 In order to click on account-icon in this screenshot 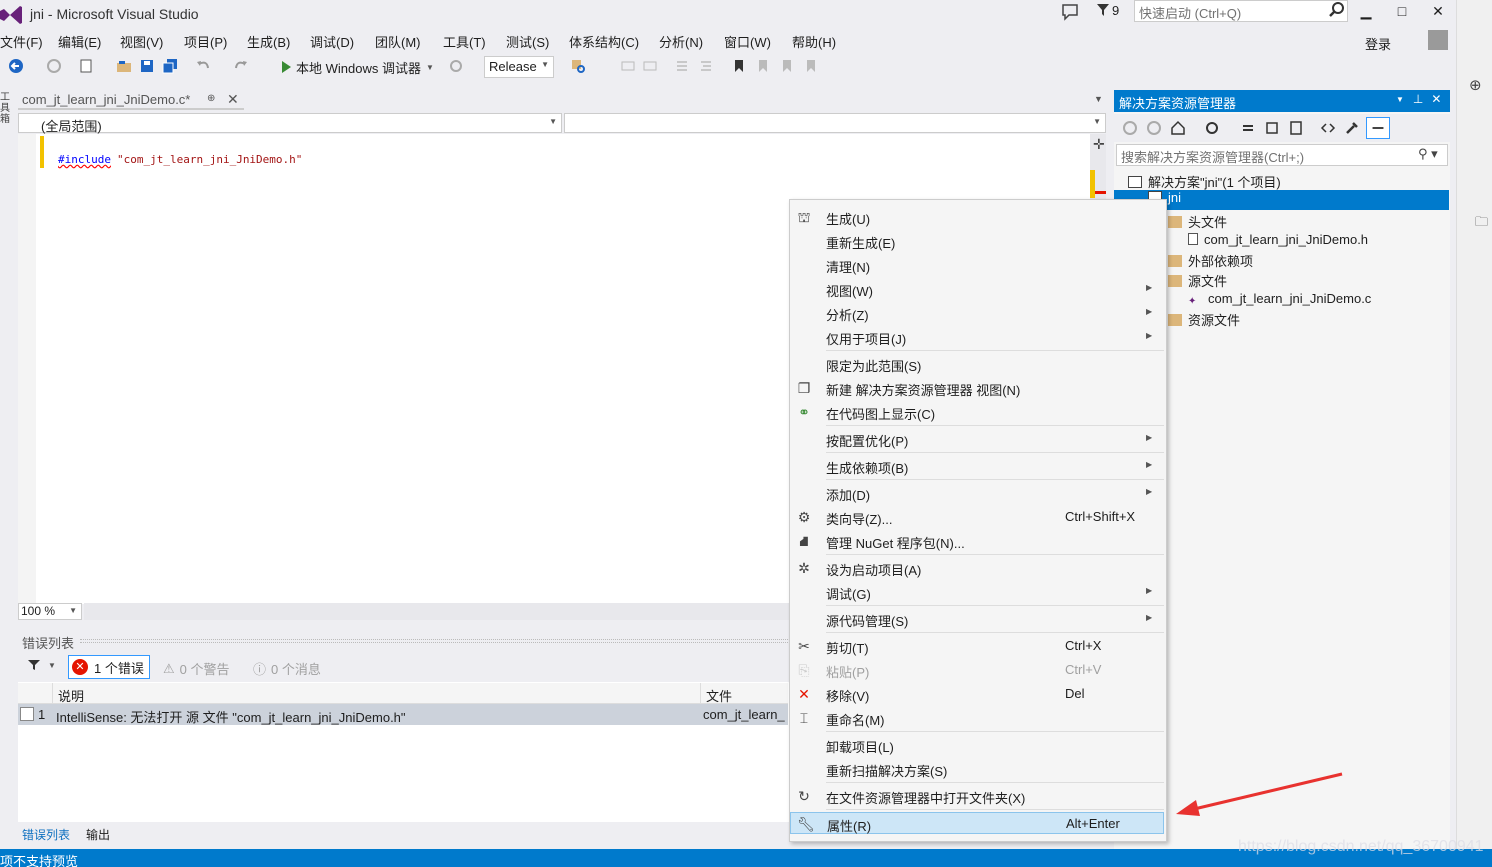, I will do `click(1438, 40)`.